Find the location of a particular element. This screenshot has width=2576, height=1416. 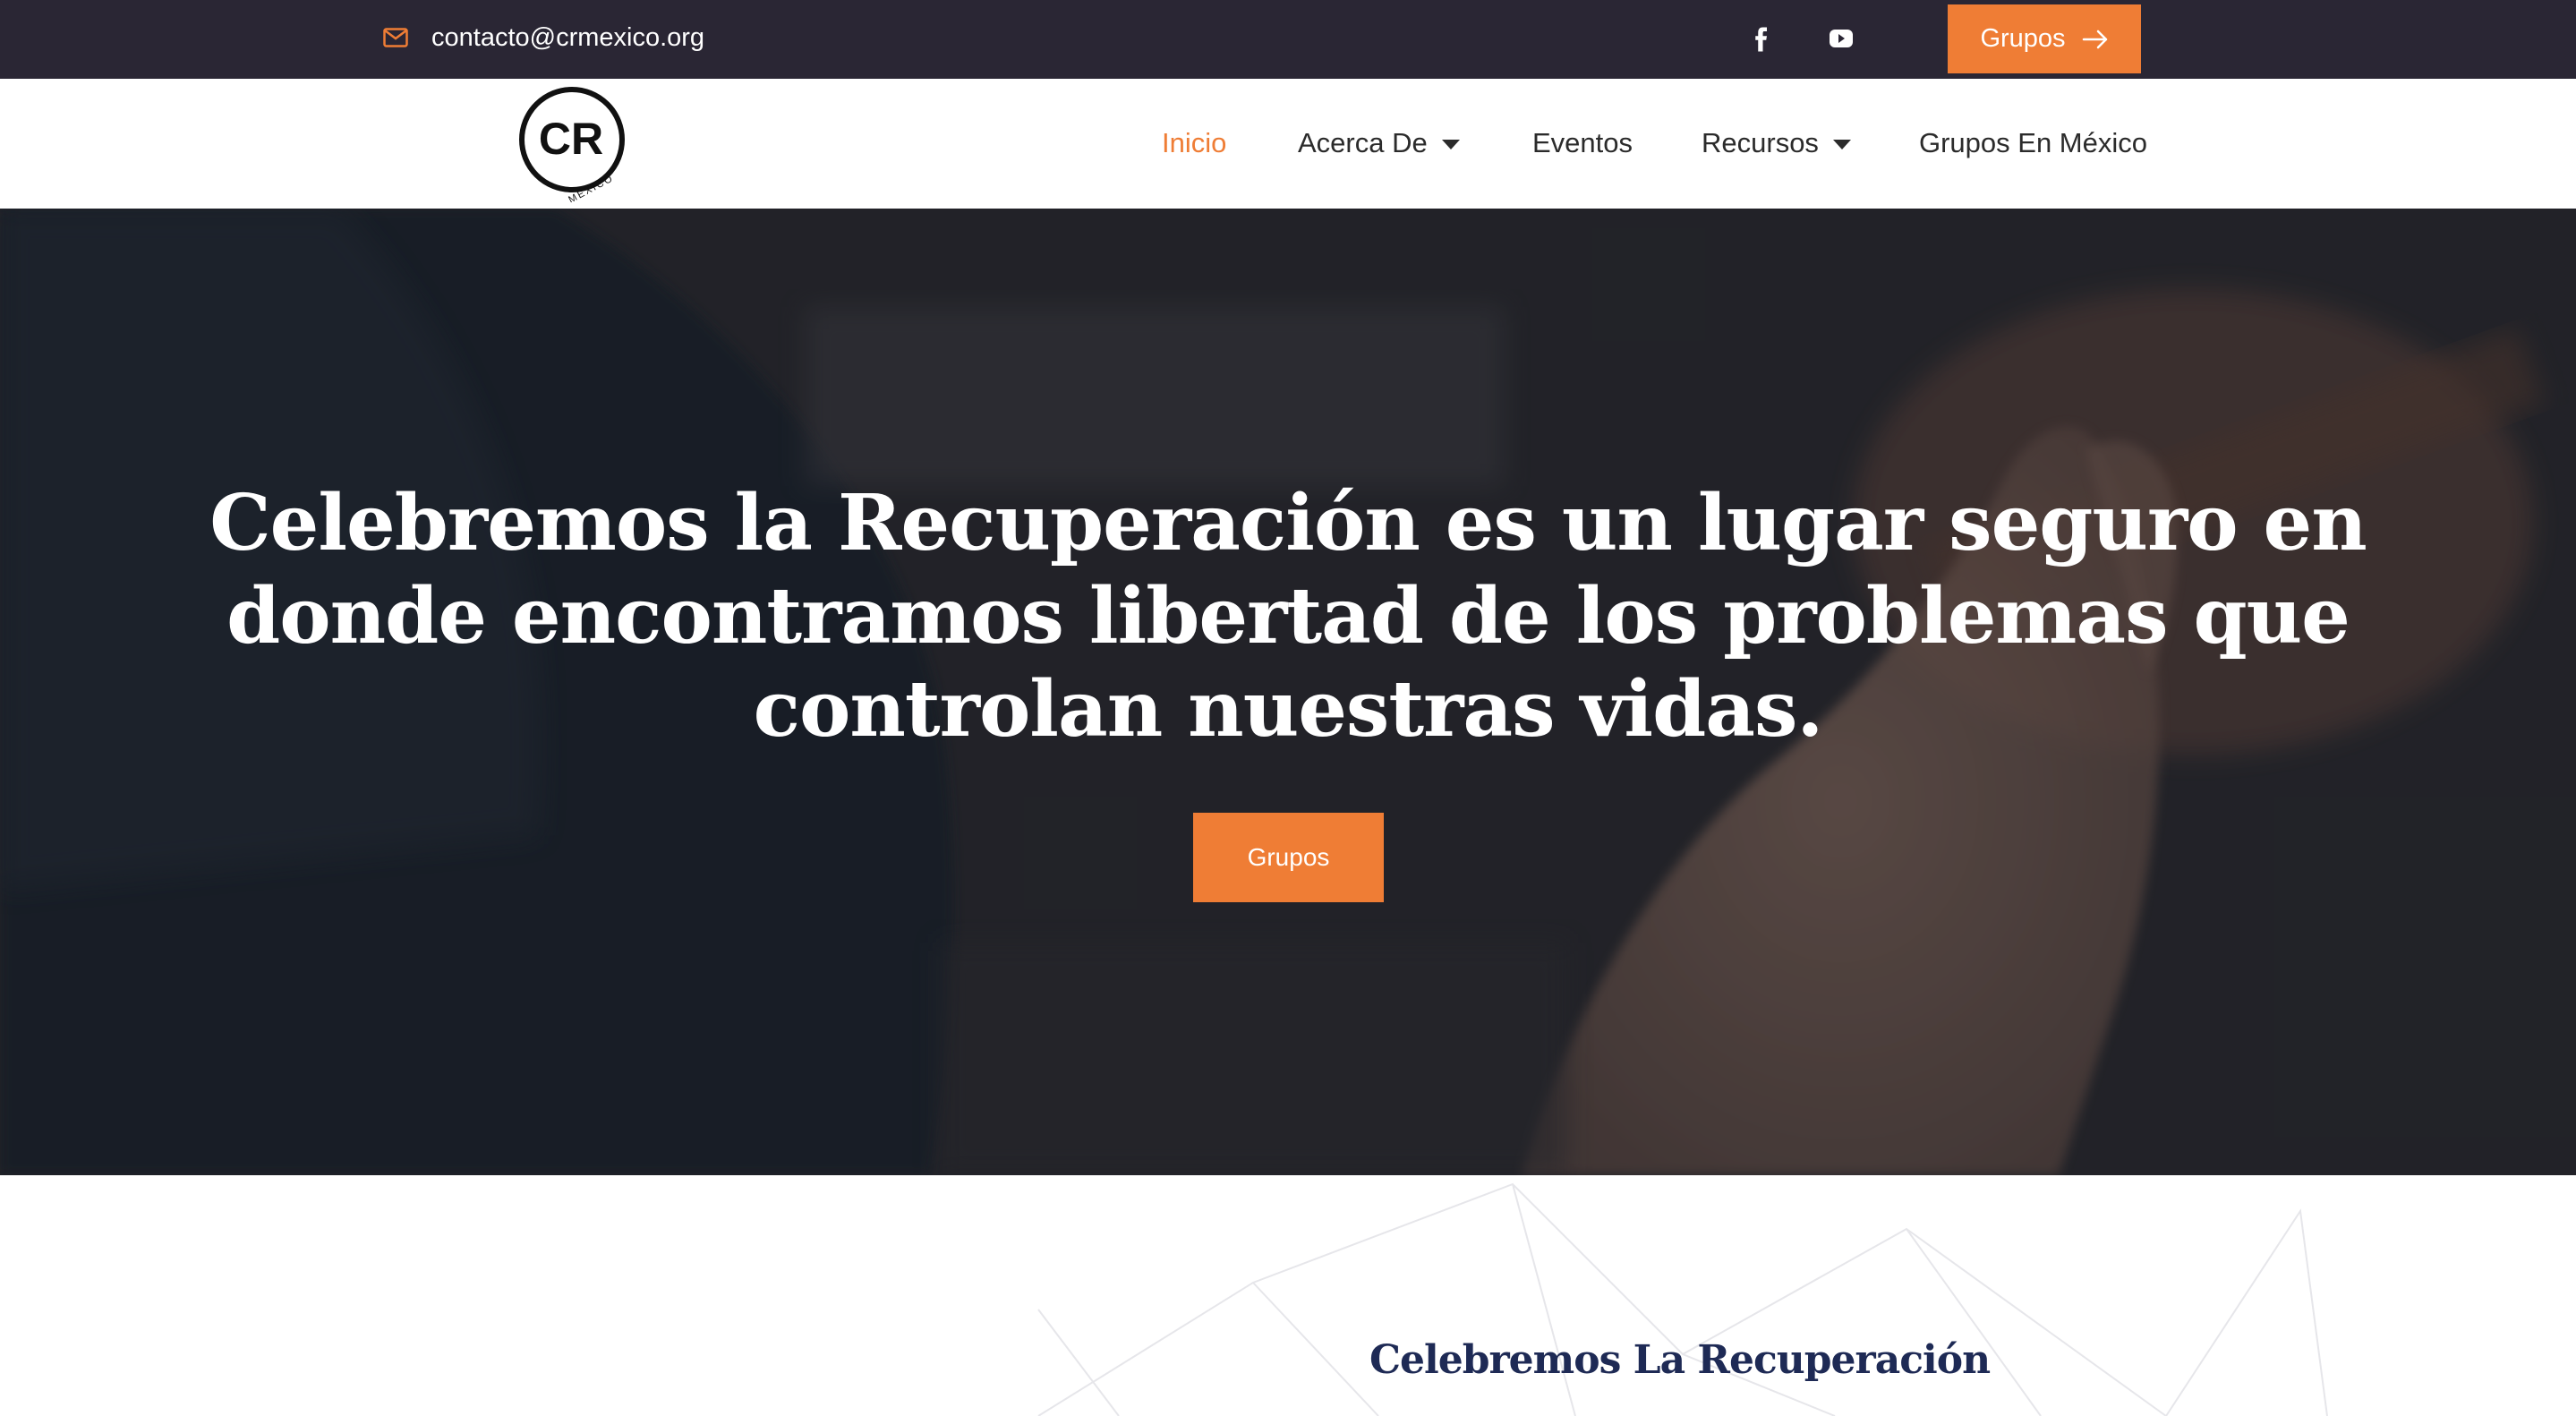

nav-item-label: Grupos En México is located at coordinates (2033, 142).